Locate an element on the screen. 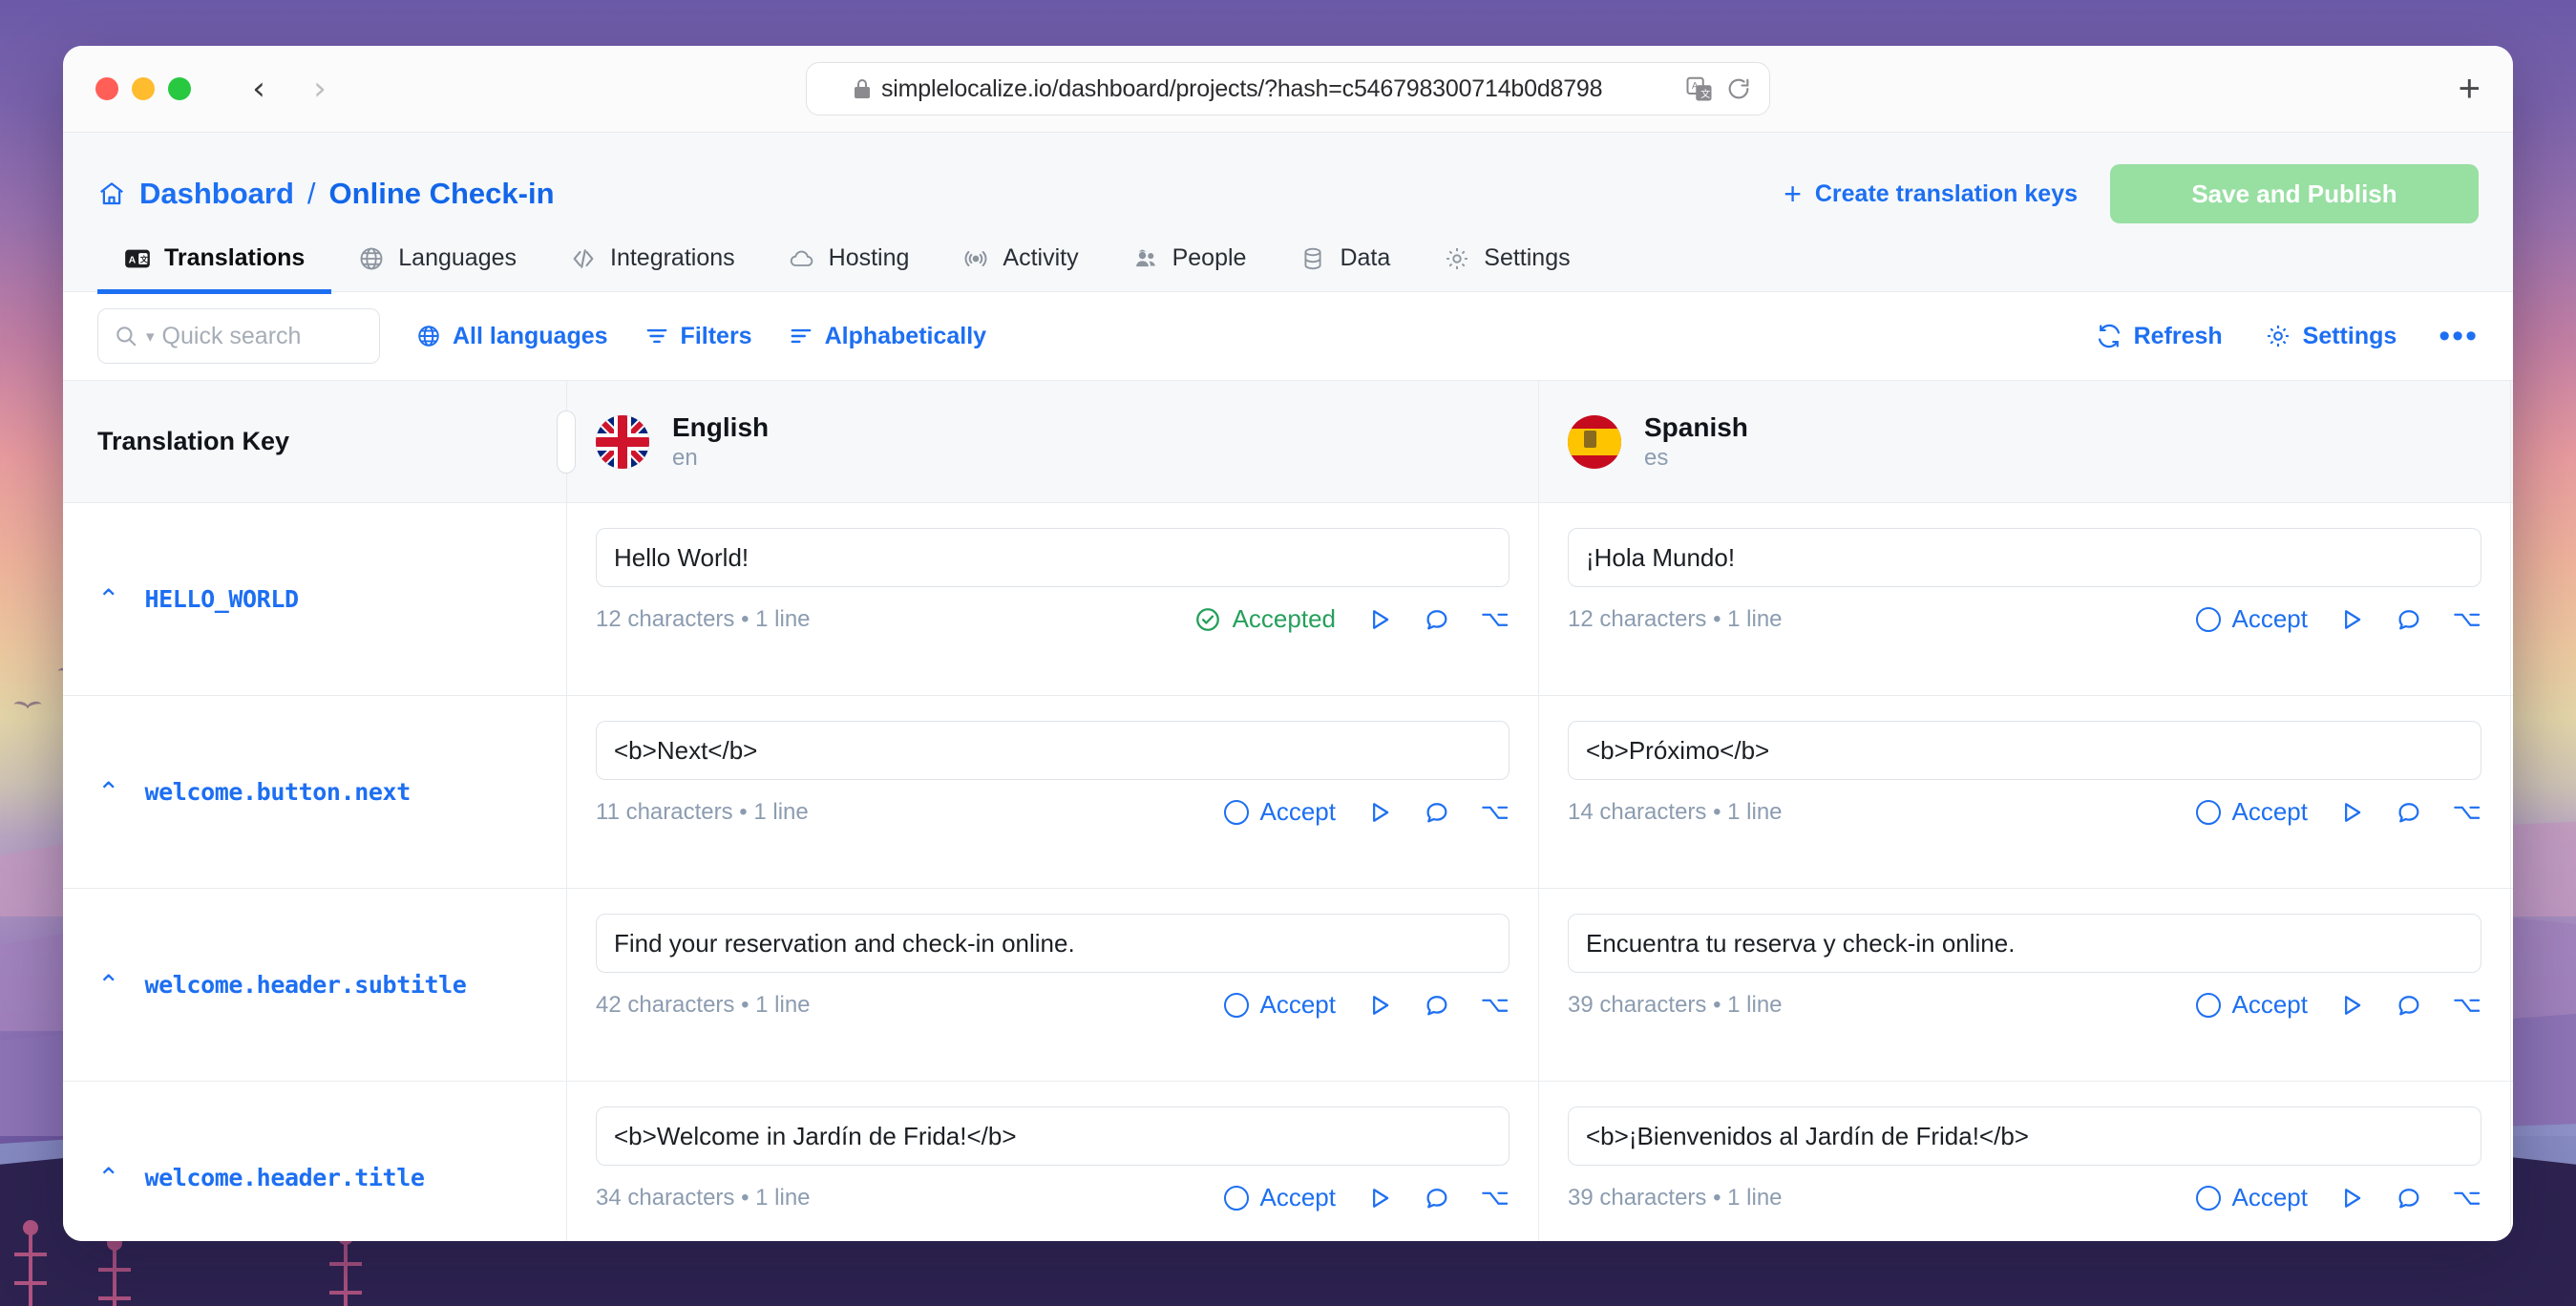 Image resolution: width=2576 pixels, height=1306 pixels. translation-key-cell: ⌃ welcome.button.next is located at coordinates (315, 792).